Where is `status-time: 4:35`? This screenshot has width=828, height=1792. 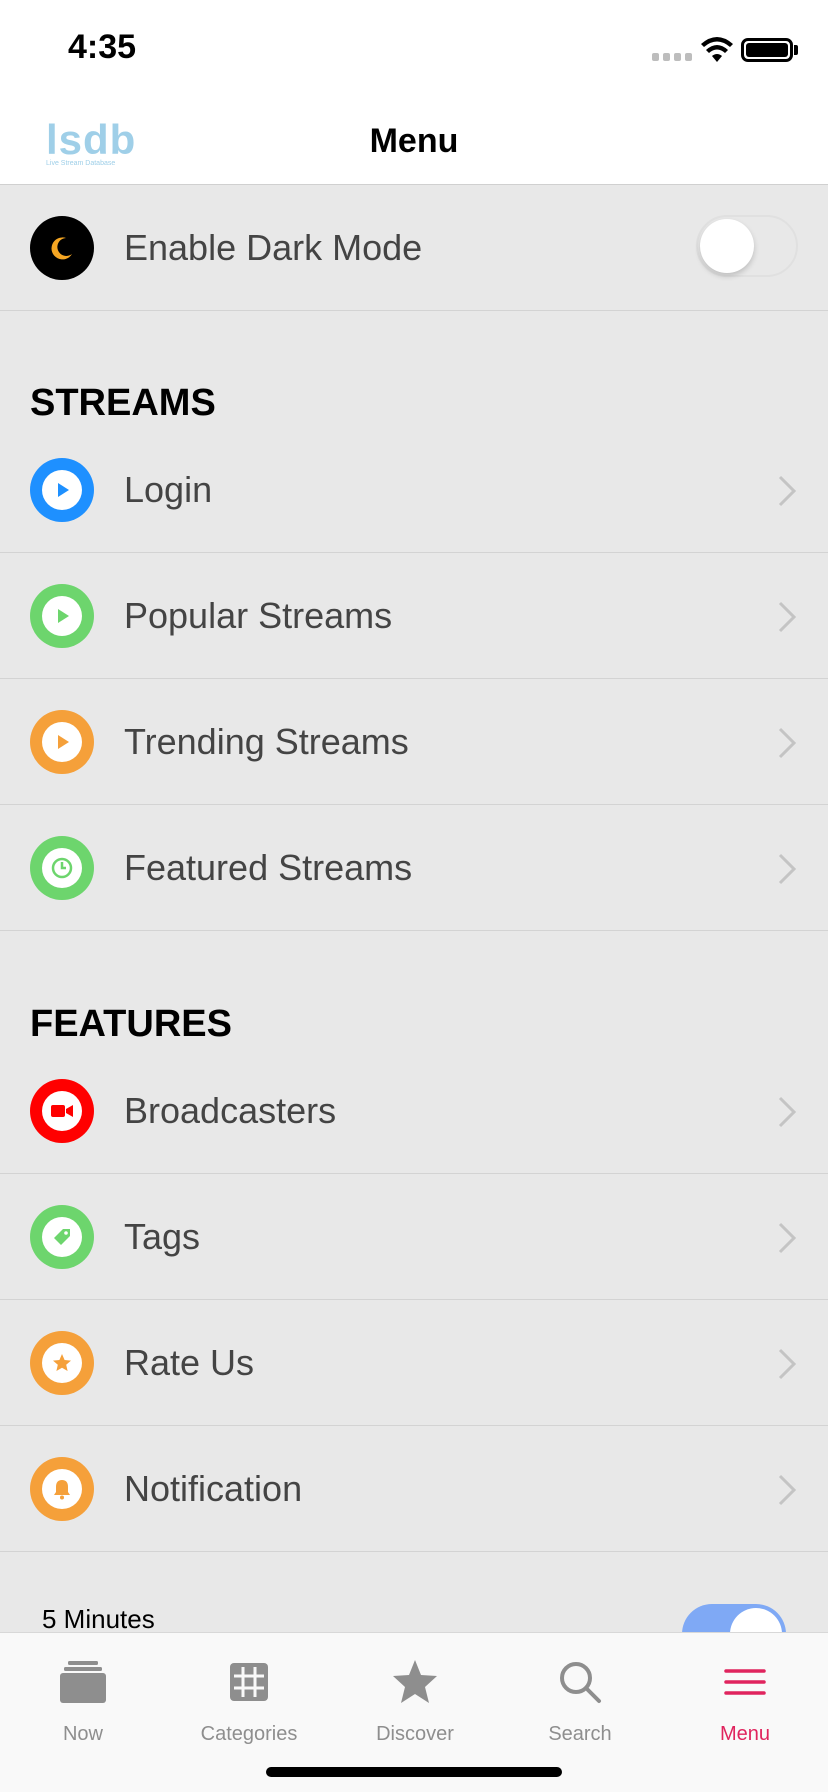
status-time: 4:35 is located at coordinates (102, 47).